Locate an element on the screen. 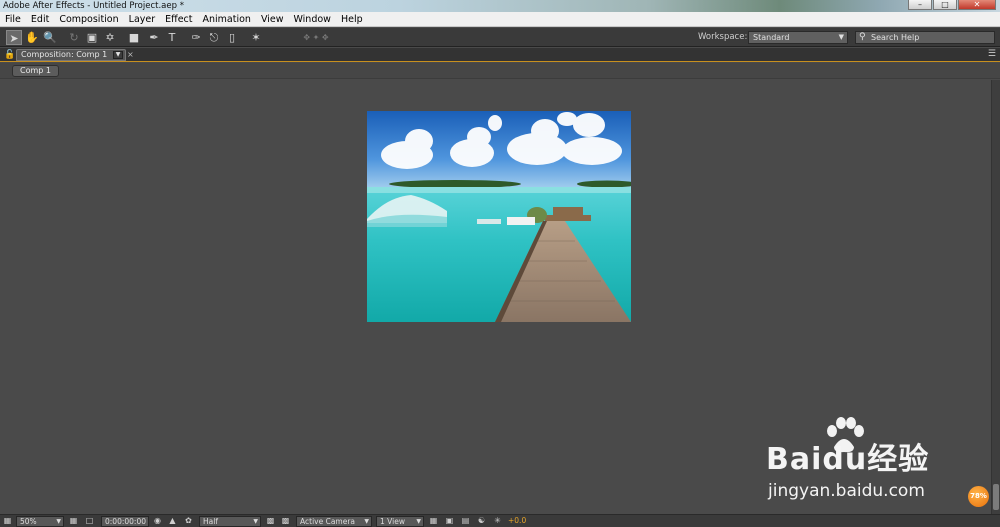 This screenshot has height=527, width=1000. orbit-camera-tool-icon: ▣ is located at coordinates (92, 37).